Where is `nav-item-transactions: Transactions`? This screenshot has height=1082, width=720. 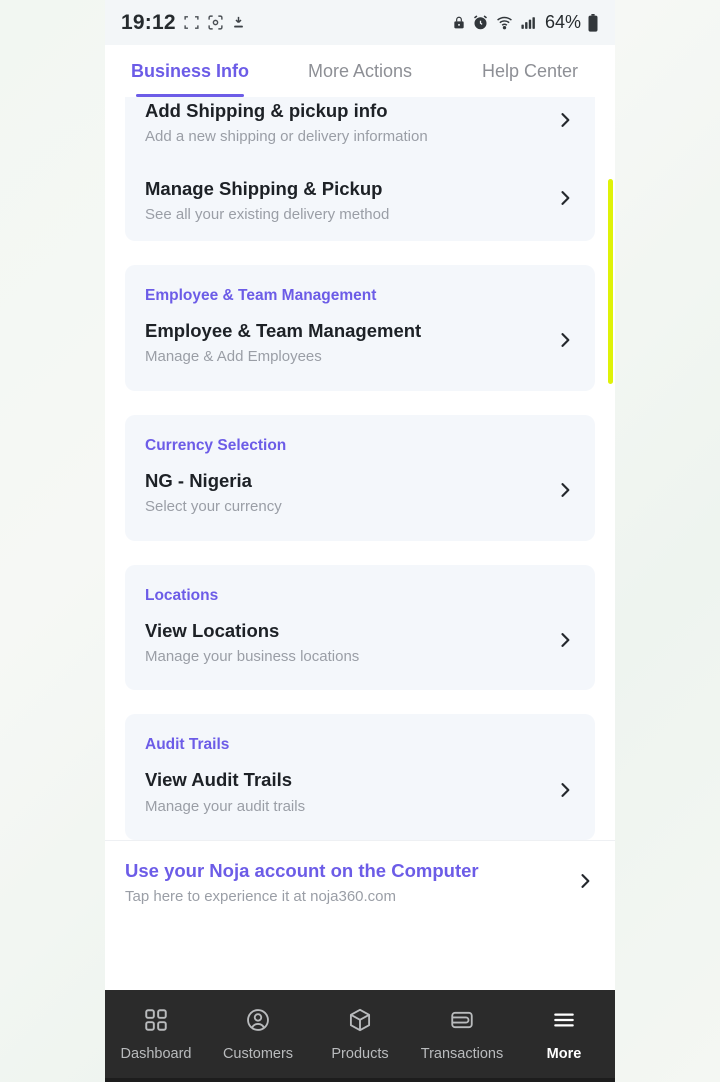
nav-item-transactions: Transactions is located at coordinates (462, 1034).